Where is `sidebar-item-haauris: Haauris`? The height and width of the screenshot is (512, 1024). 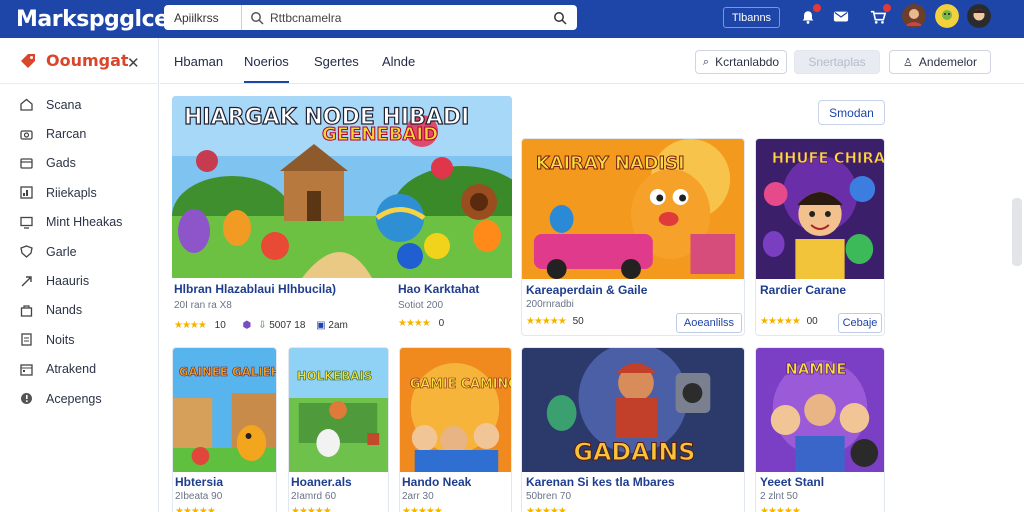 sidebar-item-haauris: Haauris is located at coordinates (79, 280).